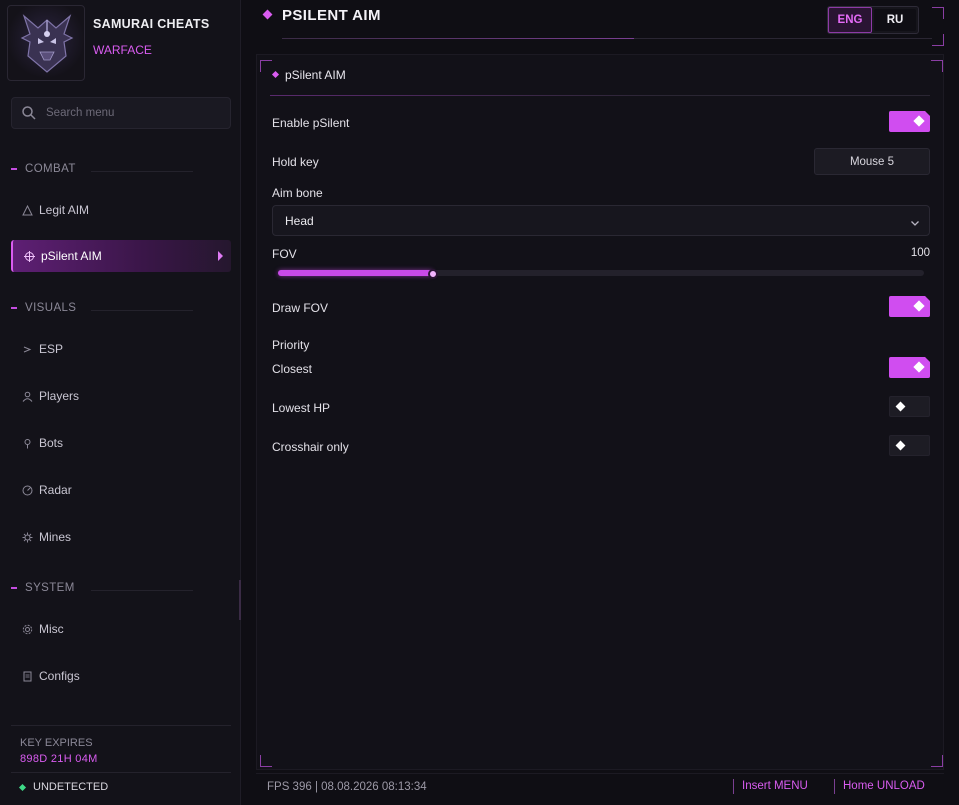 The image size is (959, 805). What do you see at coordinates (915, 220) in the screenshot?
I see `chevron-down-icon` at bounding box center [915, 220].